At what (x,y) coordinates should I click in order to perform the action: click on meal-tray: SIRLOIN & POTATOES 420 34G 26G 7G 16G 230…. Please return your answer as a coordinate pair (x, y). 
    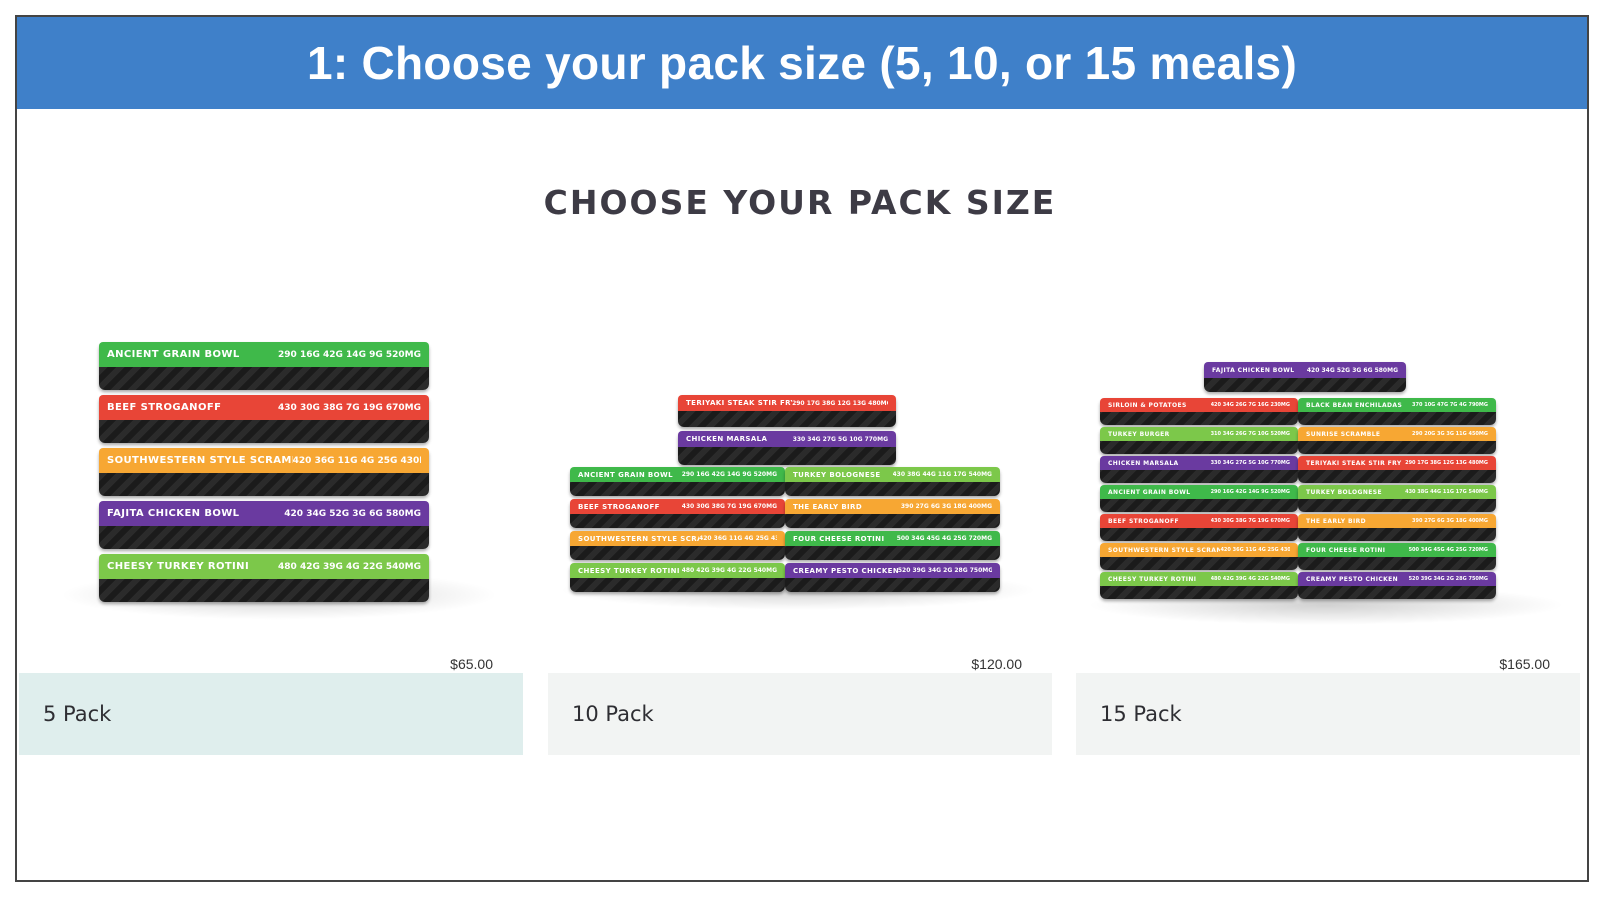
    Looking at the image, I should click on (1199, 411).